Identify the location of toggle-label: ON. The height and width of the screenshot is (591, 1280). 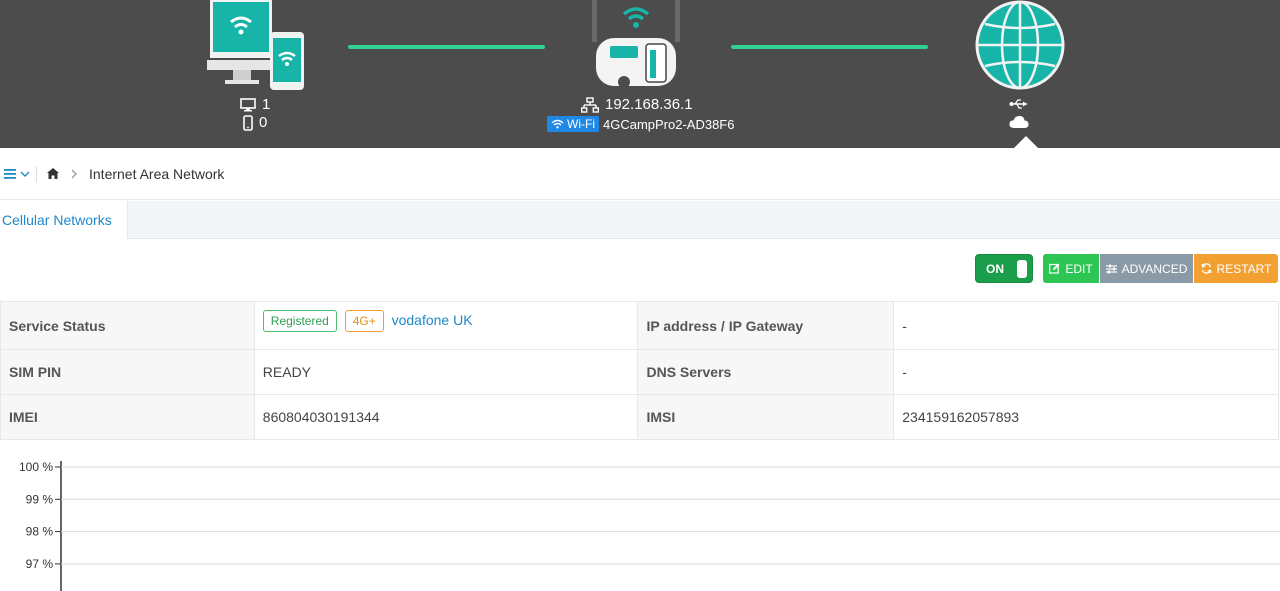
(995, 268).